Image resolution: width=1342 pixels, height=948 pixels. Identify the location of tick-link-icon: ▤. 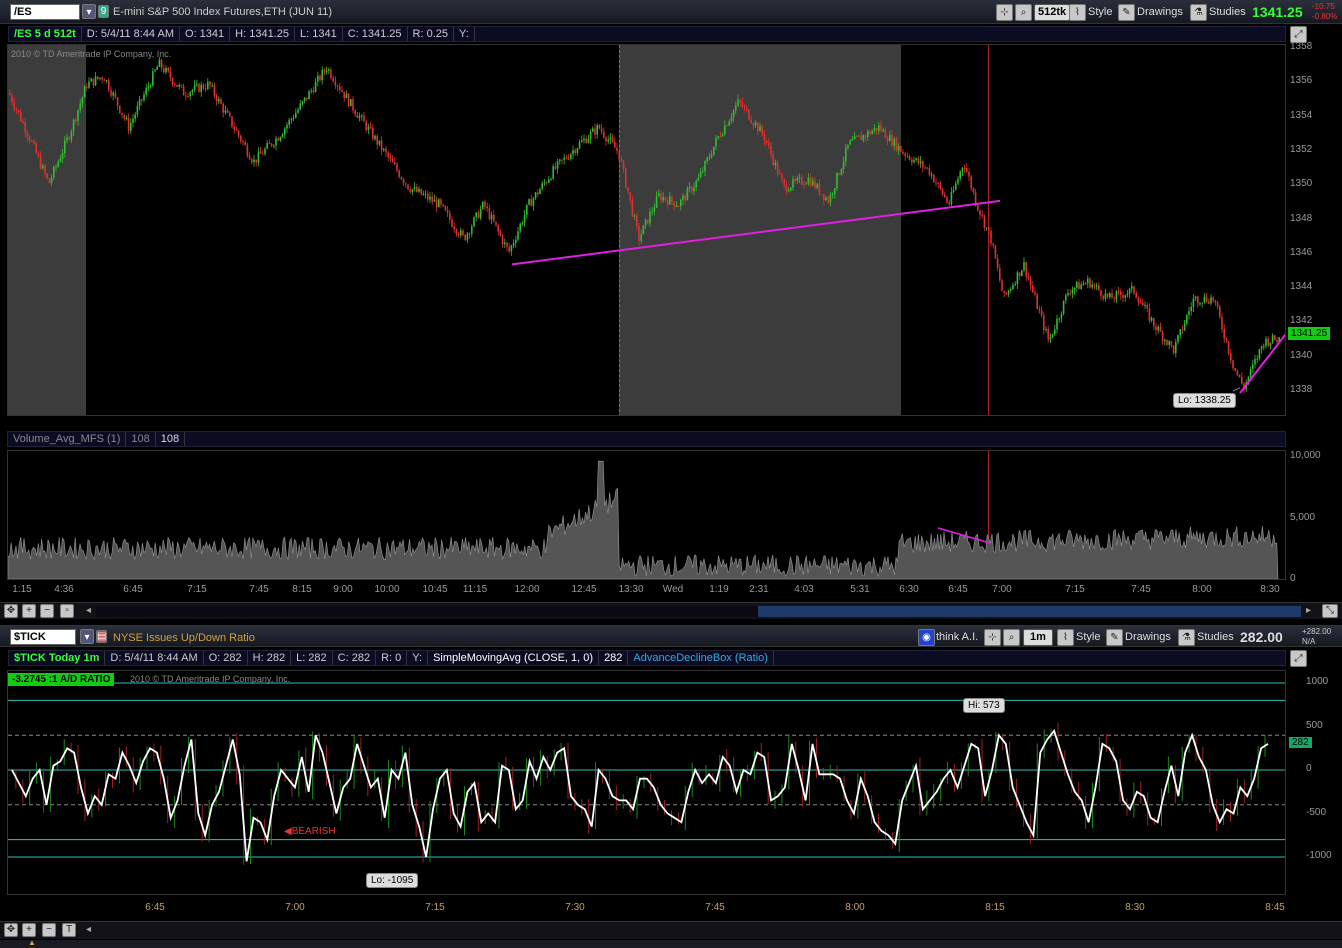
(101, 636).